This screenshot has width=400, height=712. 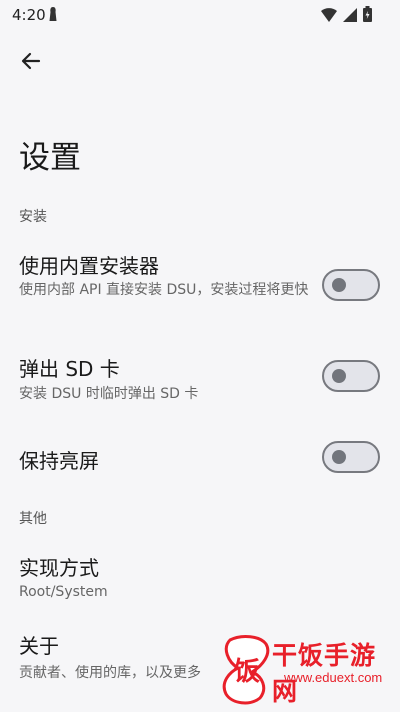 What do you see at coordinates (351, 457) in the screenshot?
I see `keep-screen-on-toggle` at bounding box center [351, 457].